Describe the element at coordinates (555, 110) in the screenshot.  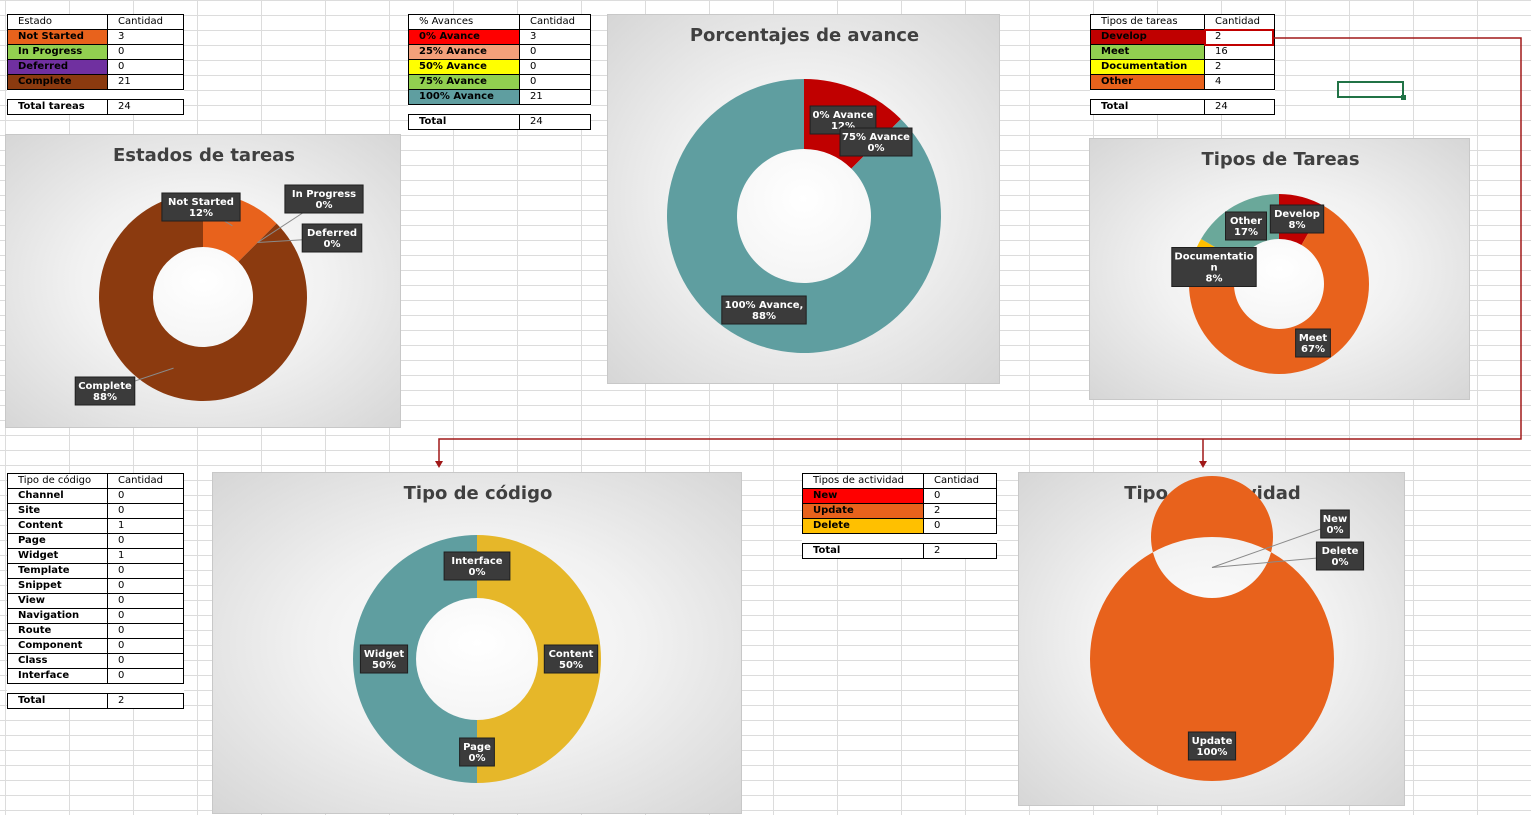
I see `gap-cell` at that location.